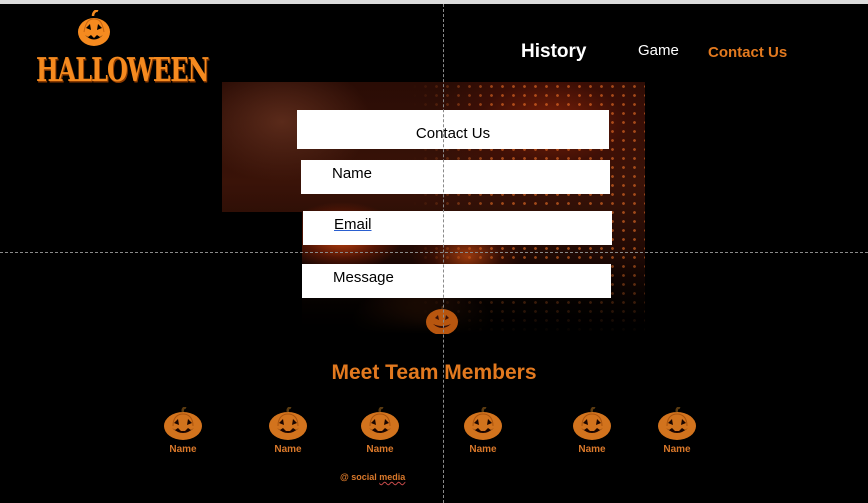 Image resolution: width=868 pixels, height=503 pixels. Describe the element at coordinates (94, 28) in the screenshot. I see `jack-o-lantern-icon` at that location.